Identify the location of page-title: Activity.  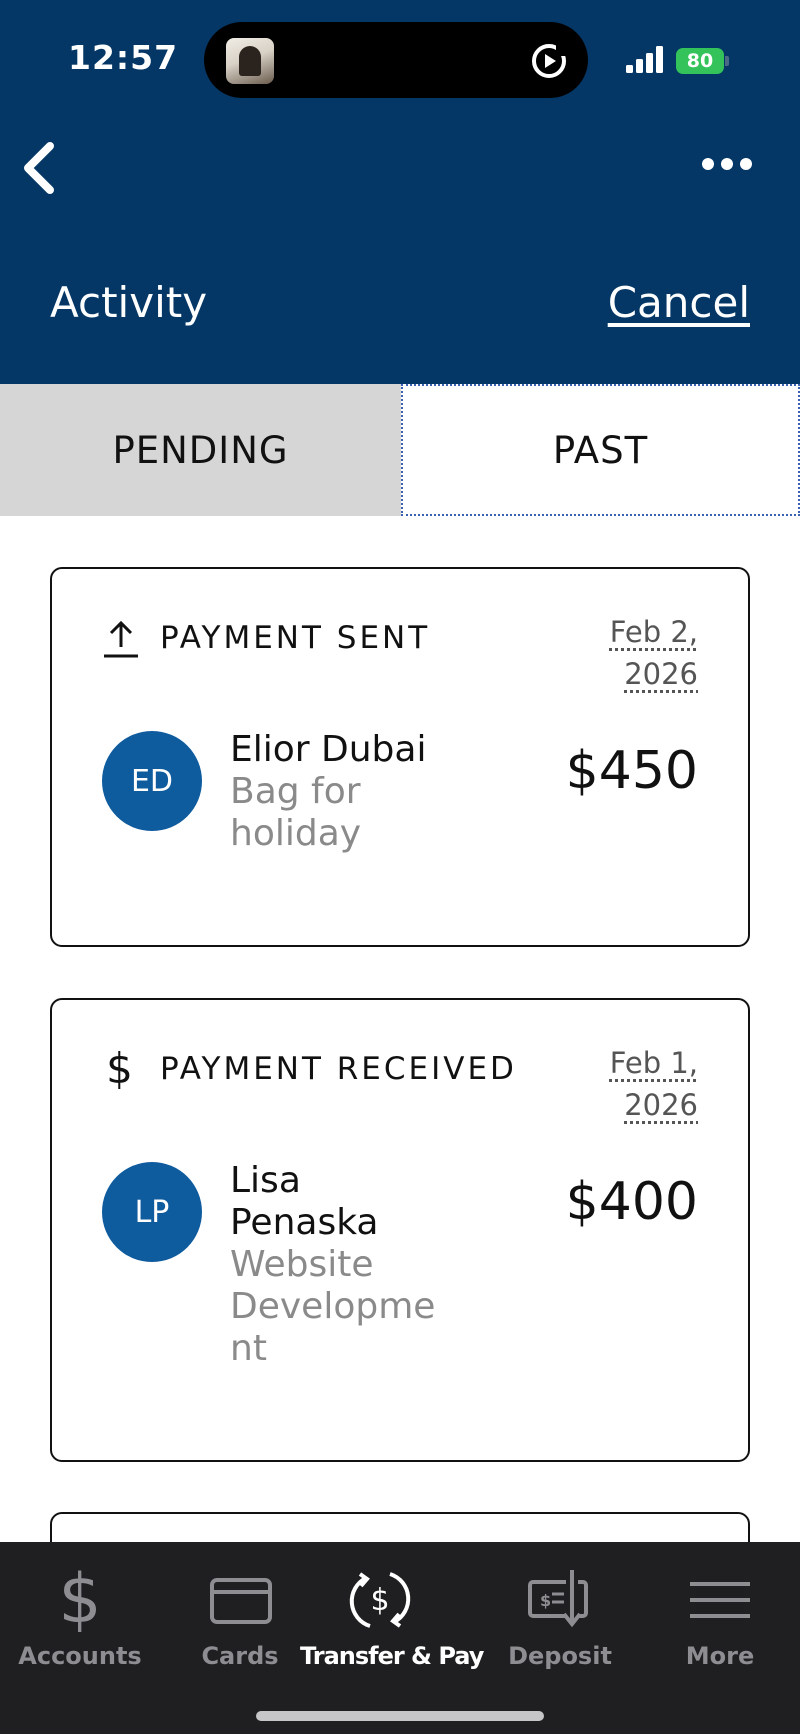
(129, 302).